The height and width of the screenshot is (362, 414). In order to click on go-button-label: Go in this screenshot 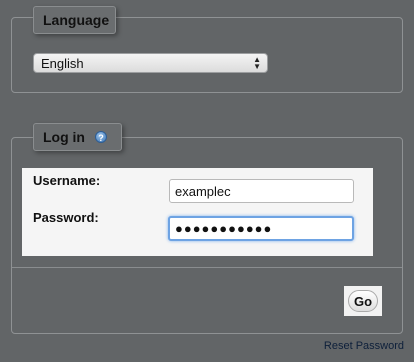, I will do `click(363, 301)`.